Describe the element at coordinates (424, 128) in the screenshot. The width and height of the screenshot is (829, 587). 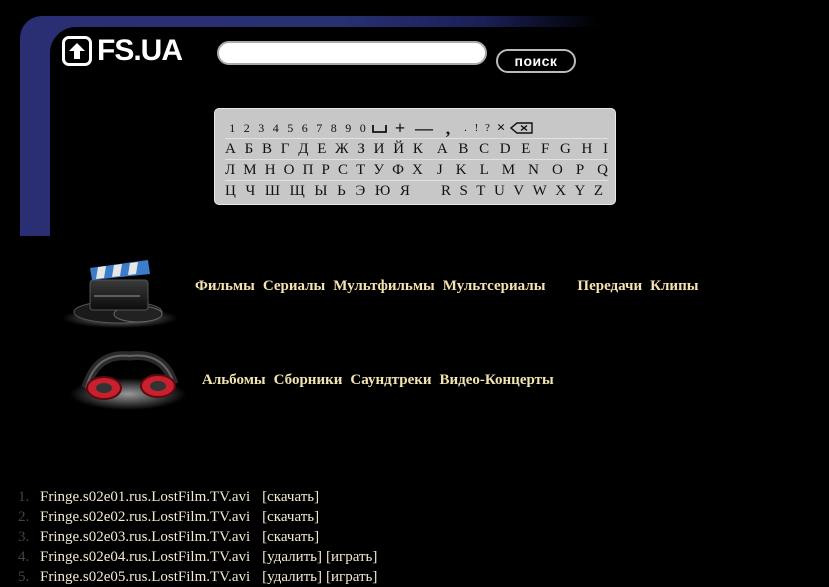
I see `key-dash: —` at that location.